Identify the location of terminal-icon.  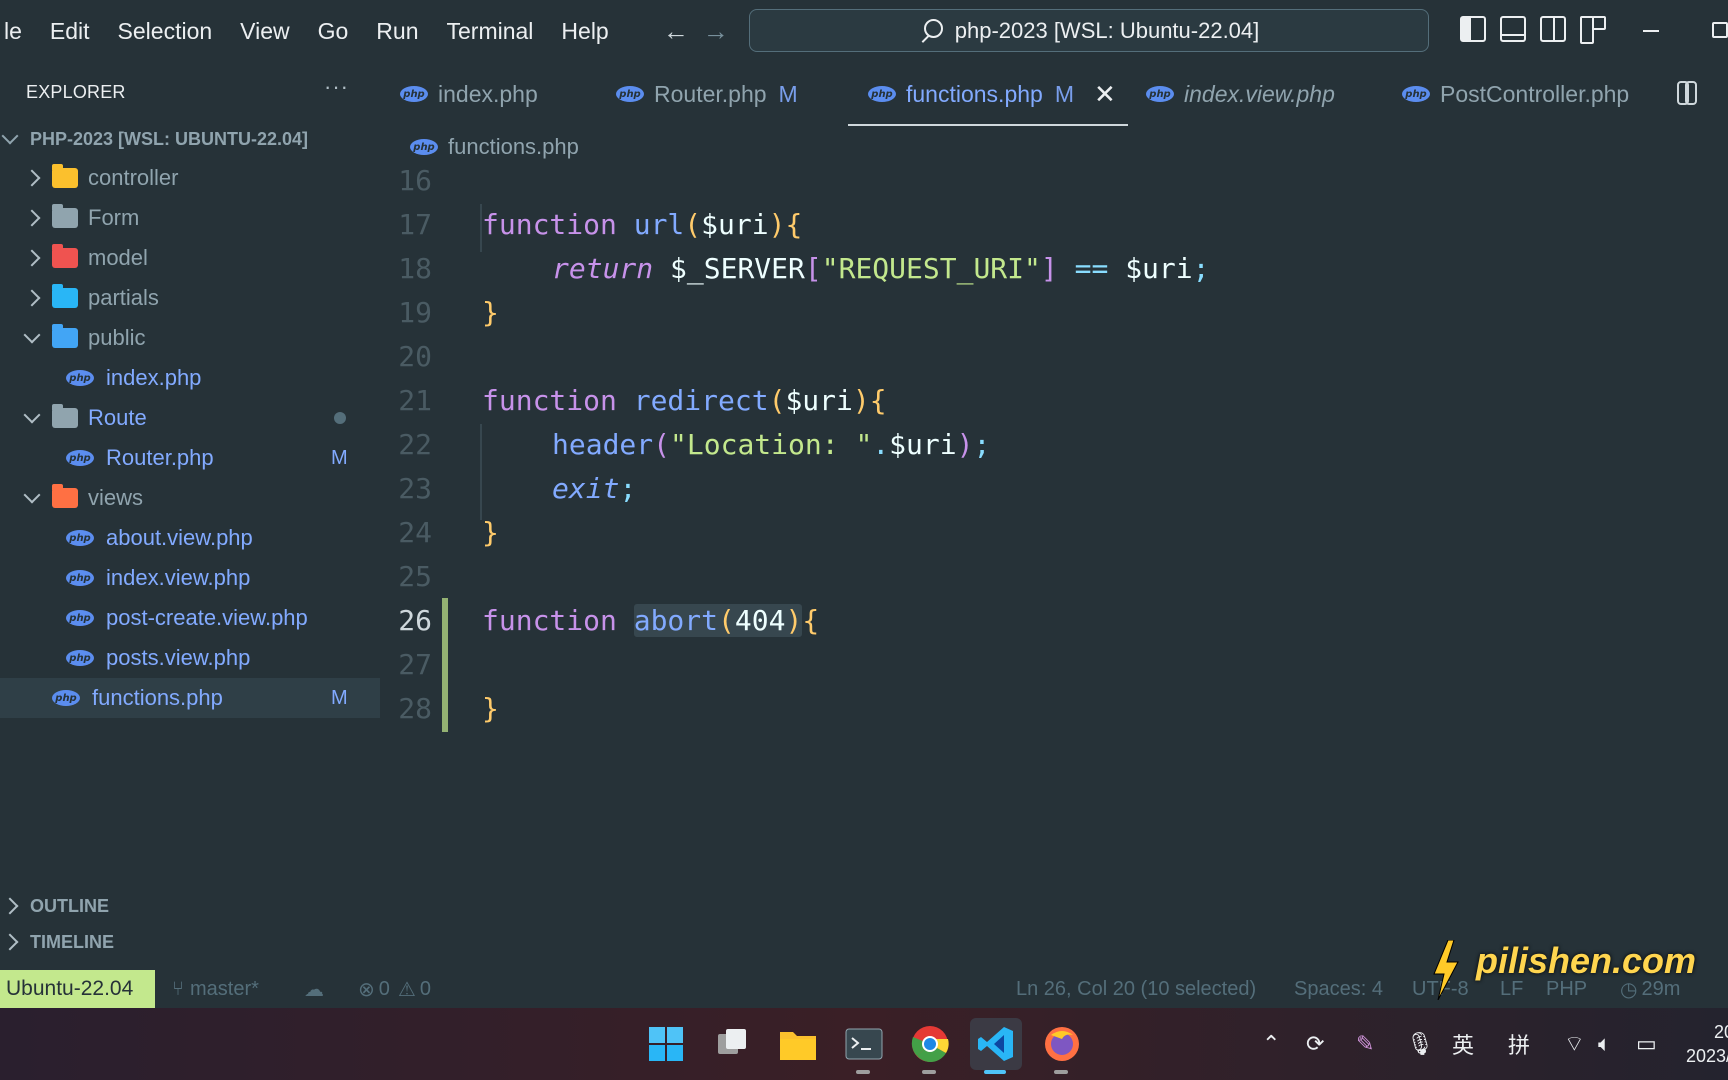
(864, 1046).